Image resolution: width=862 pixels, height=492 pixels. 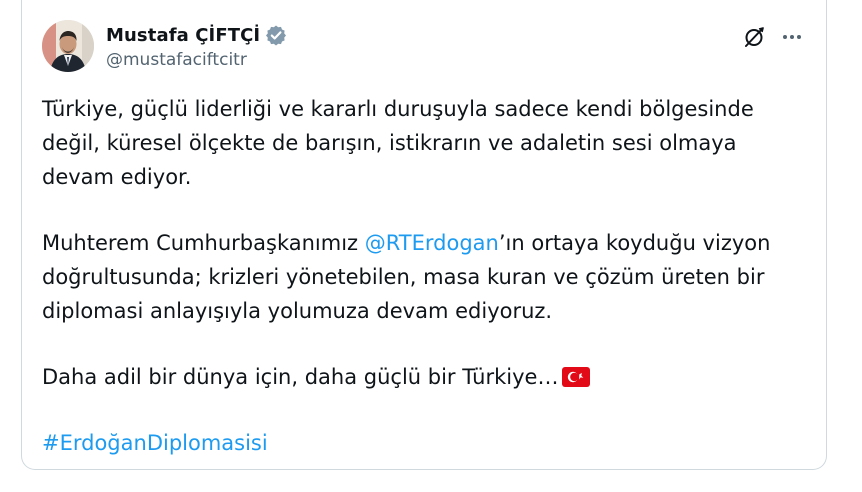 What do you see at coordinates (427, 443) in the screenshot?
I see `post-paragraph: #ErdoğanDiplomasisi` at bounding box center [427, 443].